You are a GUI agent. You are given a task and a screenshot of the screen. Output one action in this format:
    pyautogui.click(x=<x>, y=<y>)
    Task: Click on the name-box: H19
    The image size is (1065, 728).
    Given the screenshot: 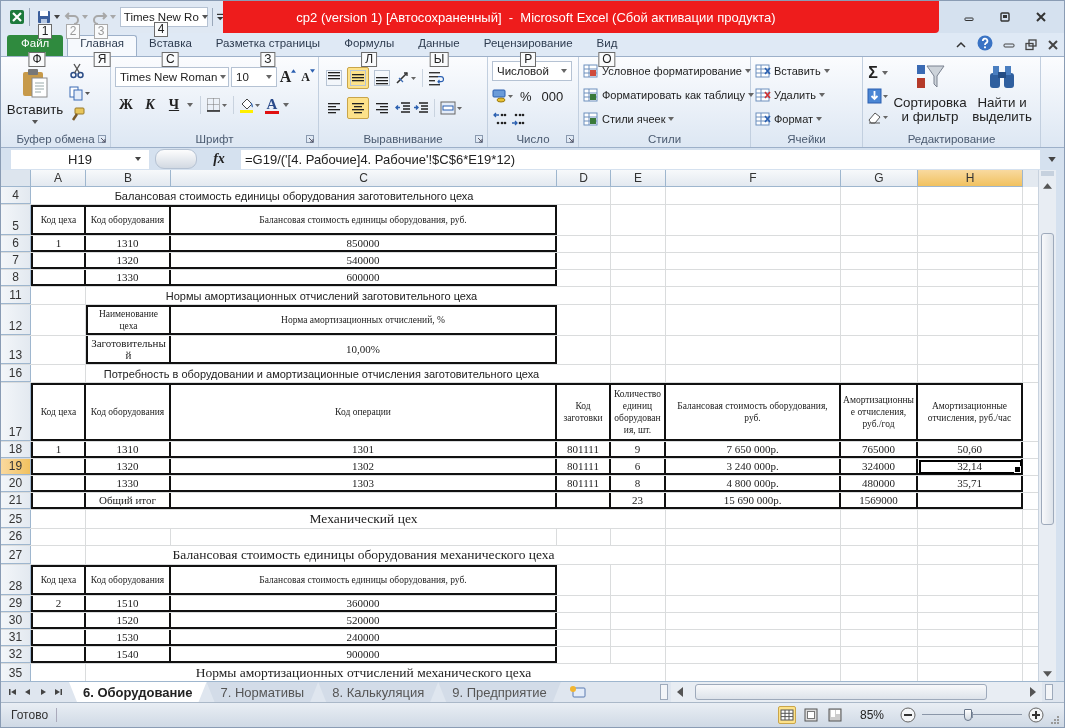 What is the action you would take?
    pyautogui.click(x=80, y=159)
    